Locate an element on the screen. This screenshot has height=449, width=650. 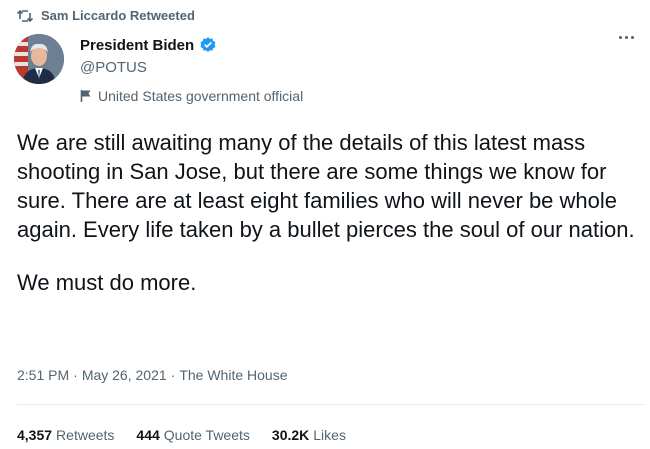
quote-tweets-label: Quote Tweets is located at coordinates (206, 435).